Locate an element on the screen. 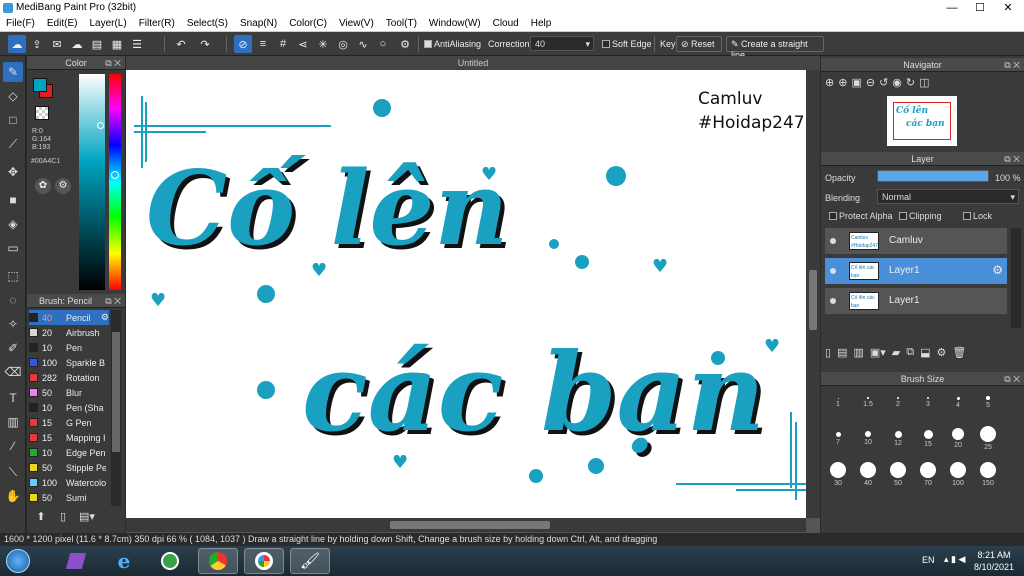 The height and width of the screenshot is (576, 1024). canvas-tab: Untitled is located at coordinates (473, 63).